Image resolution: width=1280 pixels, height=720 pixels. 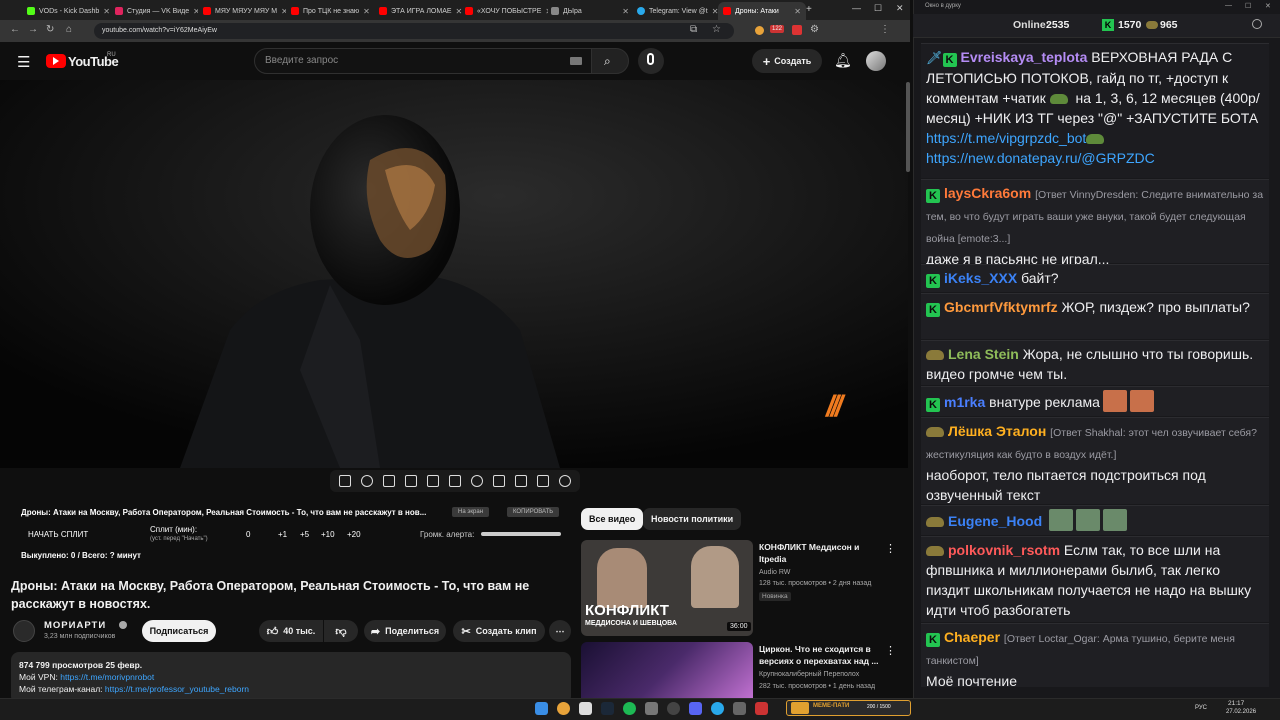 I want to click on search-button: ⌕, so click(x=610, y=61).